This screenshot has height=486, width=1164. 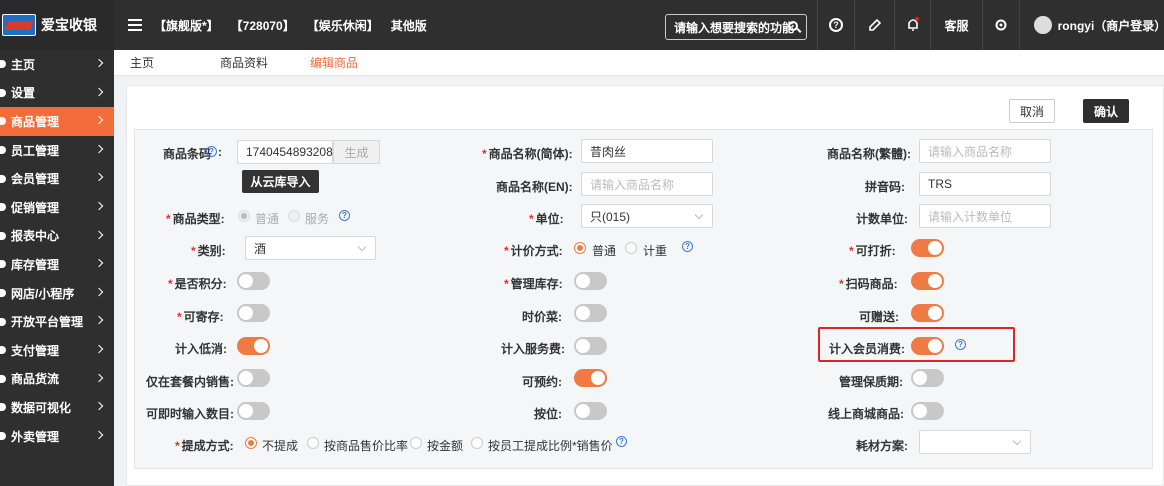 What do you see at coordinates (3, 350) in the screenshot?
I see `payment-icon` at bounding box center [3, 350].